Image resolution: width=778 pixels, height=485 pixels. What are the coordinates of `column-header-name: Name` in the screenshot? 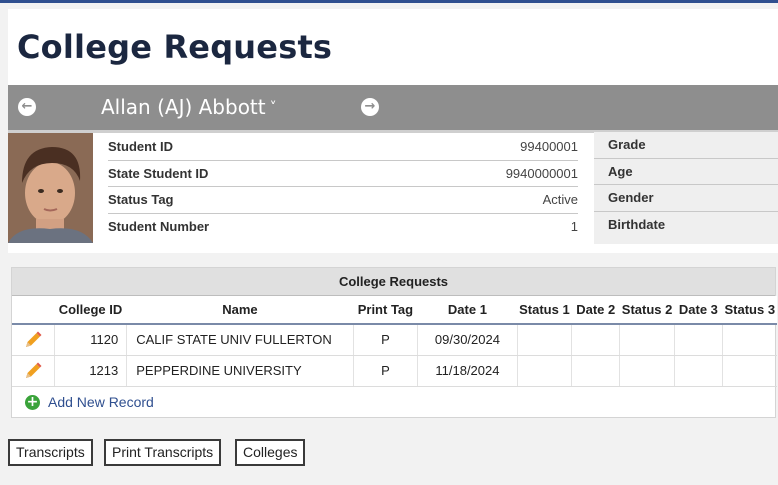 It's located at (240, 310).